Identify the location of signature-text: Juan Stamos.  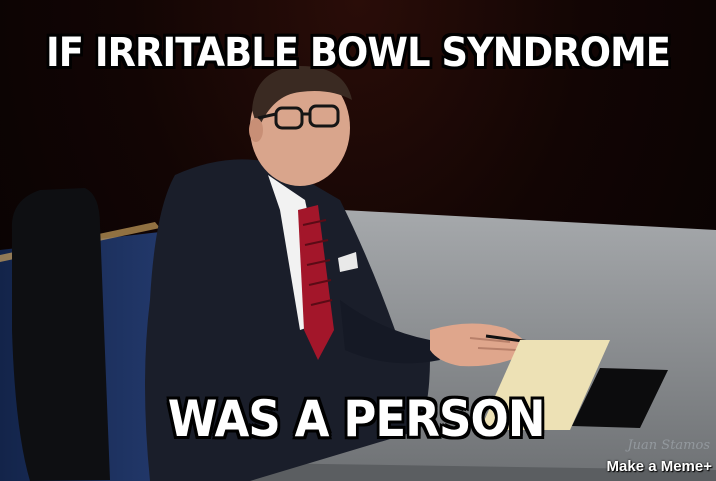
(668, 445).